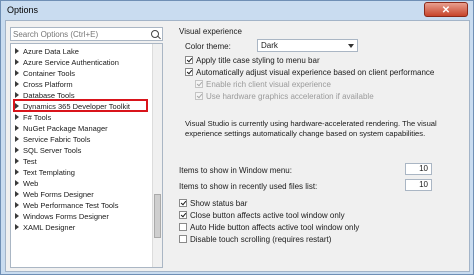 The width and height of the screenshot is (474, 275). Describe the element at coordinates (49, 227) in the screenshot. I see `tree-item-label: XAML Designer` at that location.